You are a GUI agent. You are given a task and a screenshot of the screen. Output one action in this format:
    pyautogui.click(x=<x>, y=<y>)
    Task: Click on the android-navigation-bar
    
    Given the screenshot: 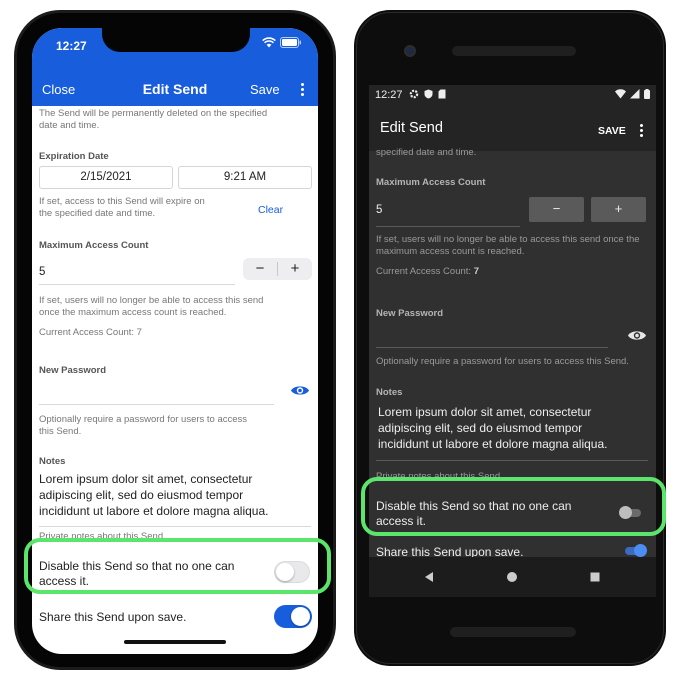 What is the action you would take?
    pyautogui.click(x=512, y=577)
    